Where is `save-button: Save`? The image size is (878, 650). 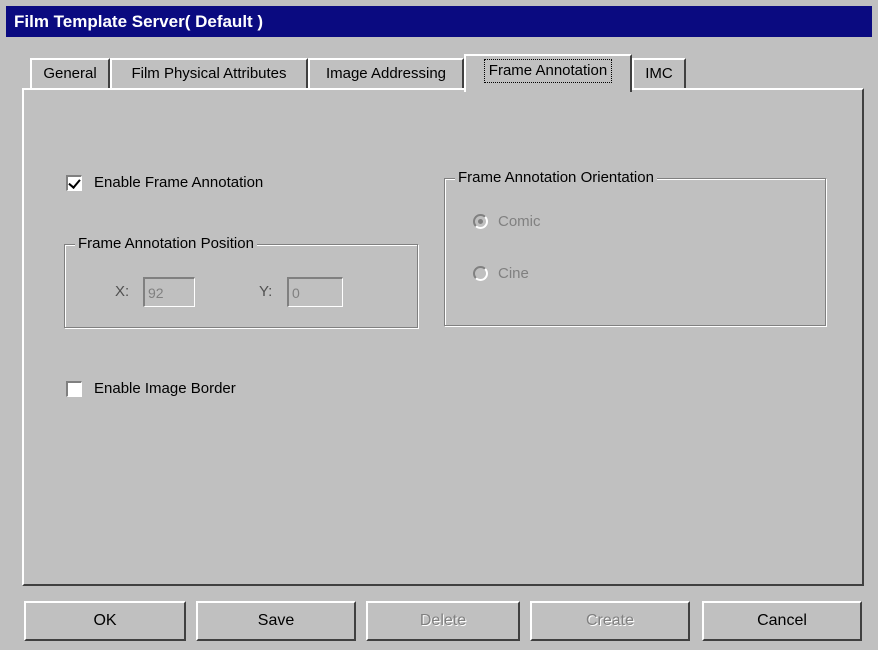 save-button: Save is located at coordinates (276, 621).